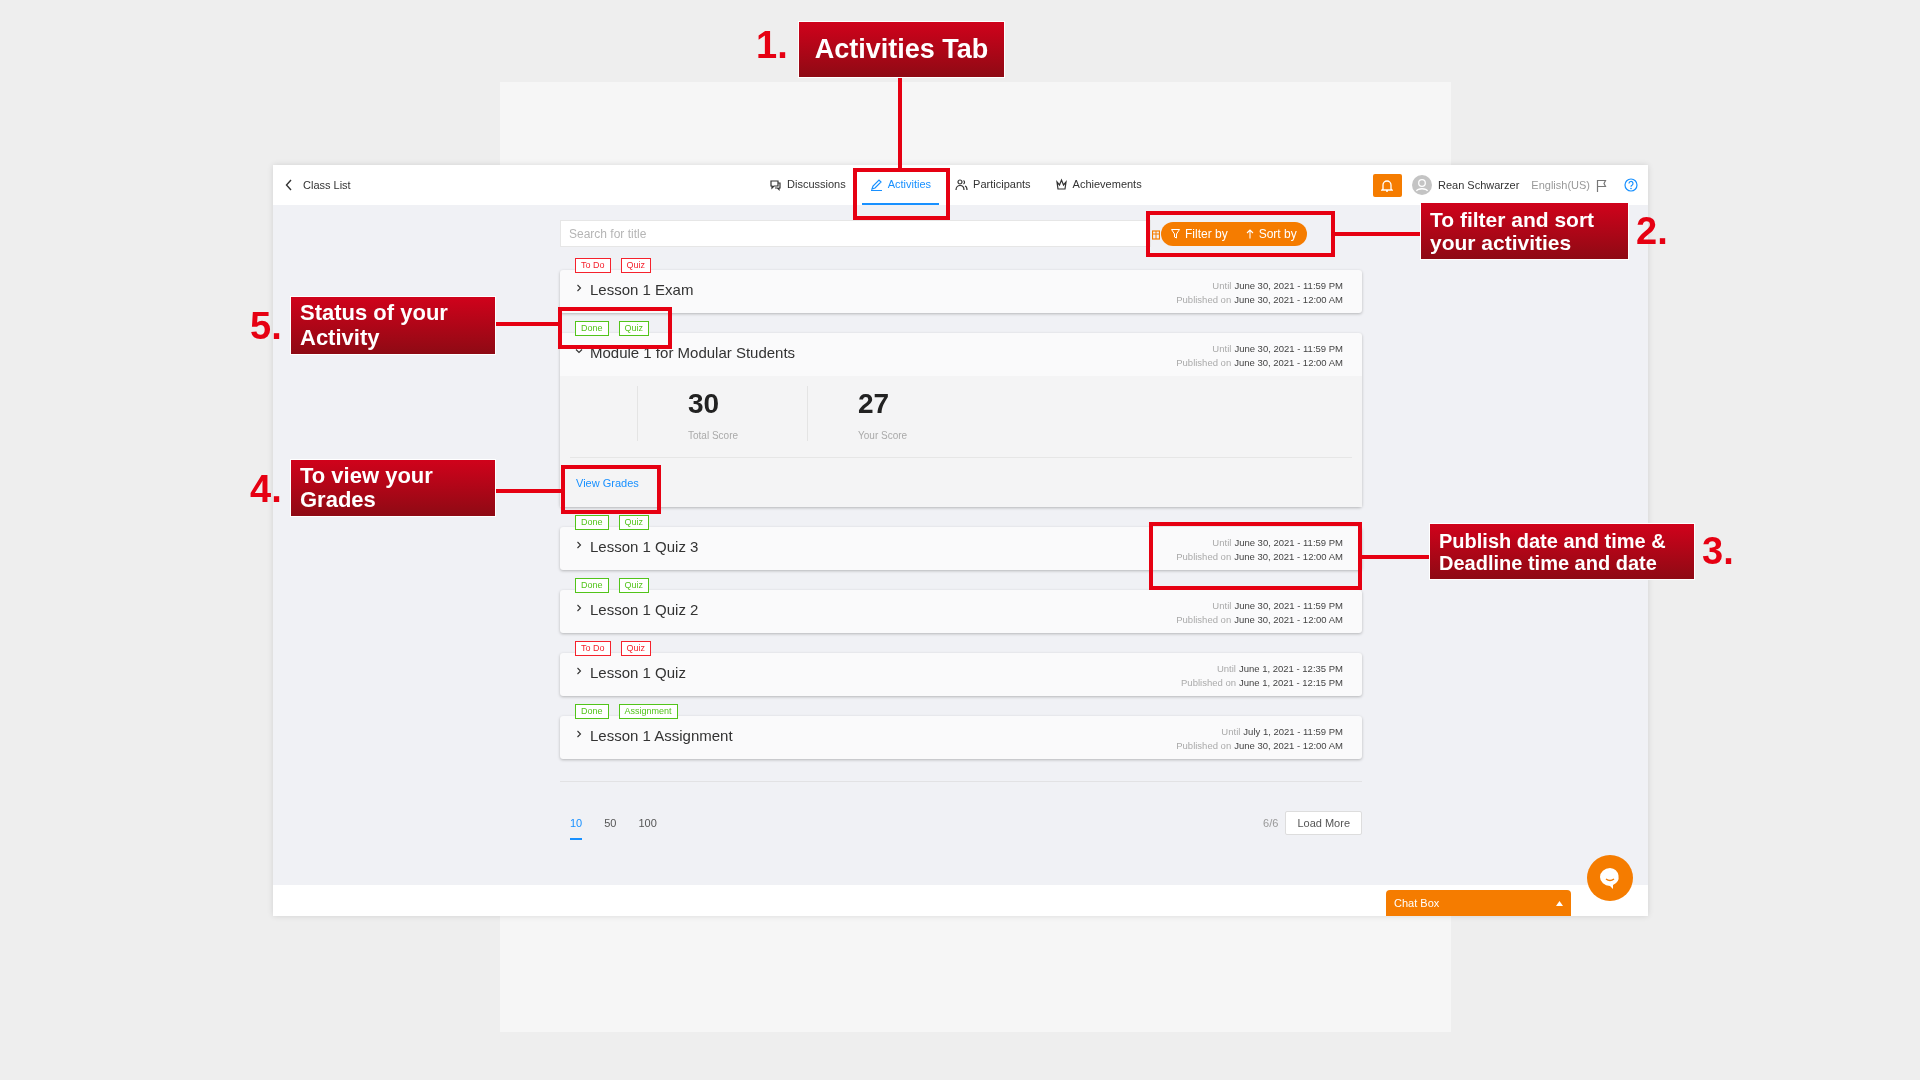  Describe the element at coordinates (1290, 668) in the screenshot. I see `date-value: June 1, 2021 - 12:35 PM` at that location.